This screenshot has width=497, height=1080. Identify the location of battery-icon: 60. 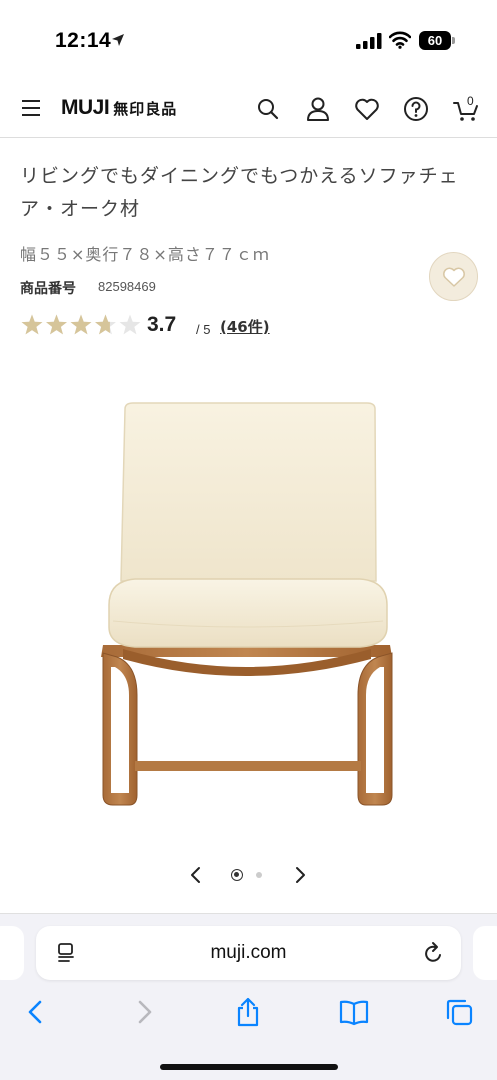
(437, 40).